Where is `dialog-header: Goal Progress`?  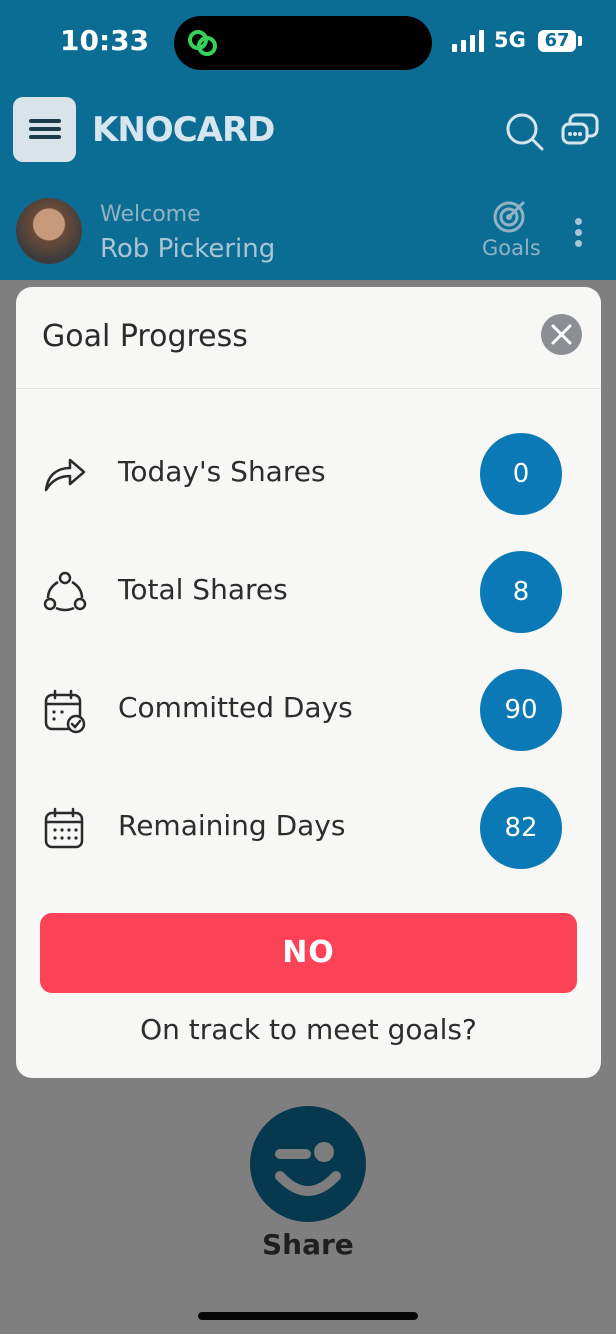 dialog-header: Goal Progress is located at coordinates (308, 338).